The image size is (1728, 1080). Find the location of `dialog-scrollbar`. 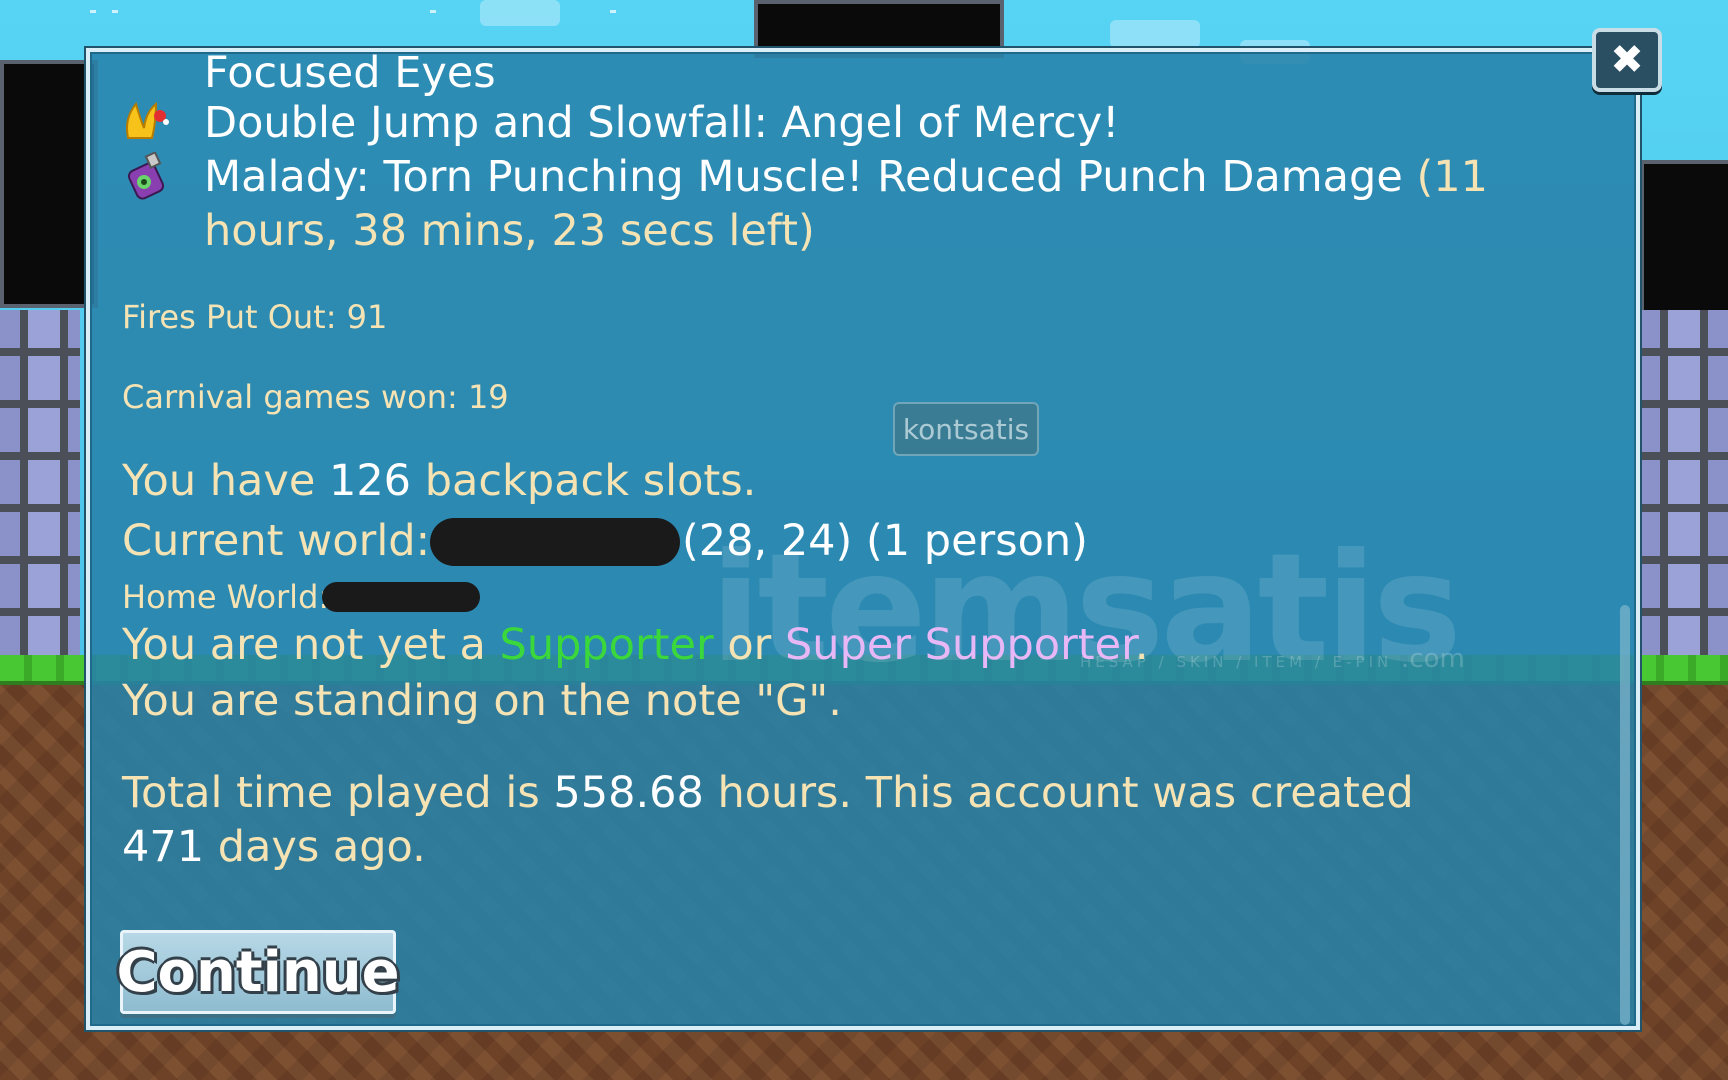

dialog-scrollbar is located at coordinates (1625, 815).